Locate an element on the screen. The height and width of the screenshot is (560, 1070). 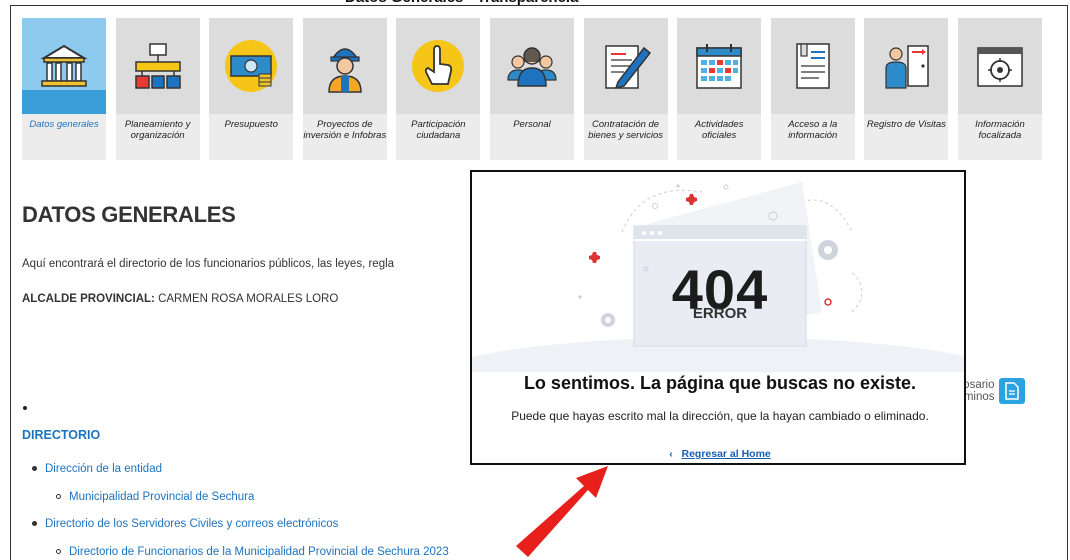
nav-label: Personal is located at coordinates (532, 124).